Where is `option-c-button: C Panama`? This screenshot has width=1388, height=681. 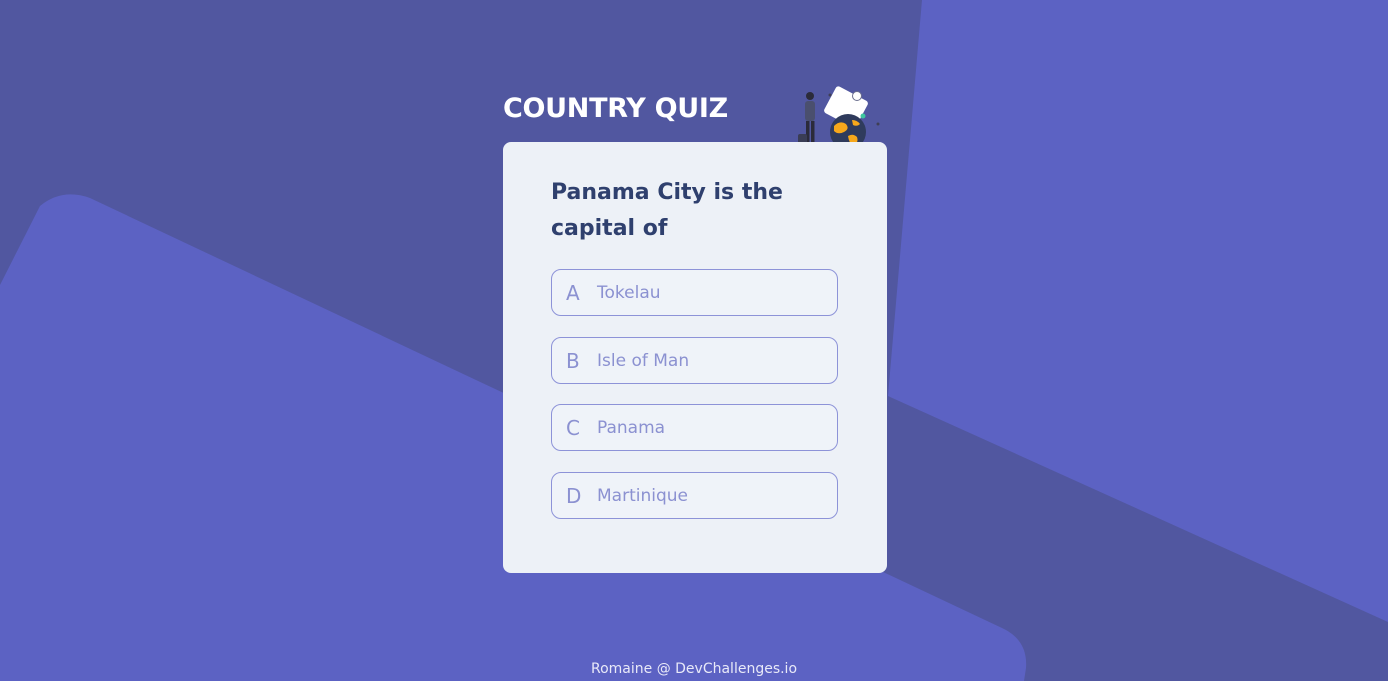 option-c-button: C Panama is located at coordinates (694, 427).